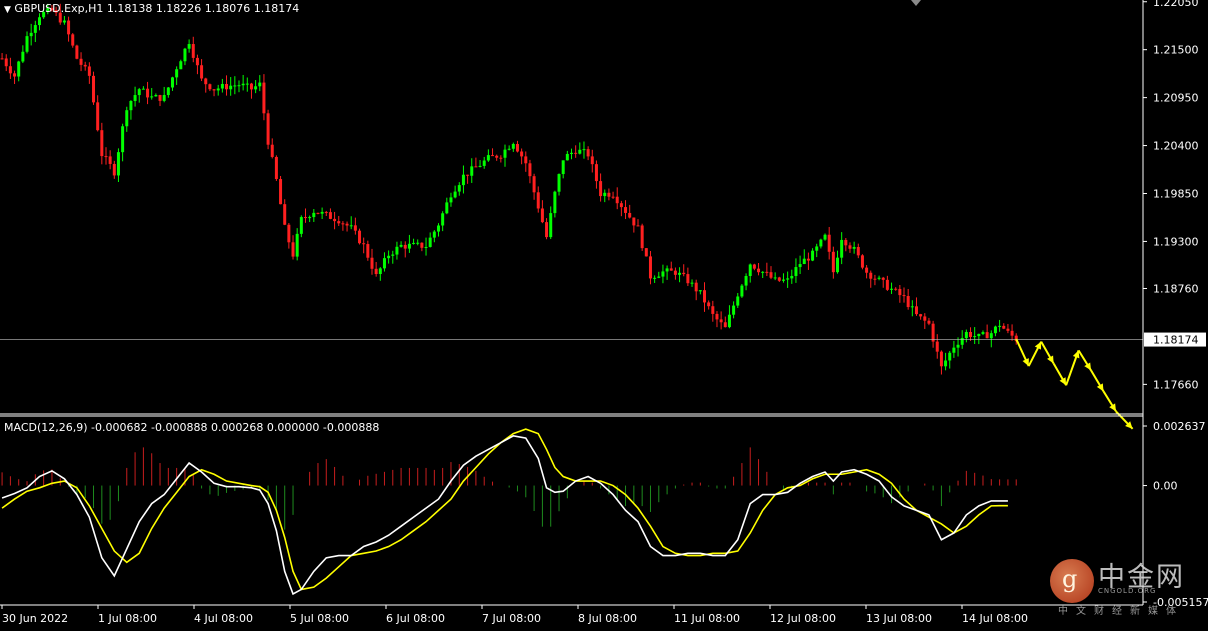 The width and height of the screenshot is (1208, 631). Describe the element at coordinates (1125, 586) in the screenshot. I see `watermark-logo: g 中金网 CNGOLD.ORG 中文财经新媒体` at that location.